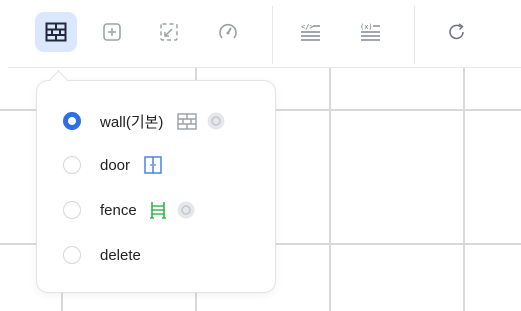  What do you see at coordinates (132, 122) in the screenshot?
I see `option-wall-label: wall(기본)` at bounding box center [132, 122].